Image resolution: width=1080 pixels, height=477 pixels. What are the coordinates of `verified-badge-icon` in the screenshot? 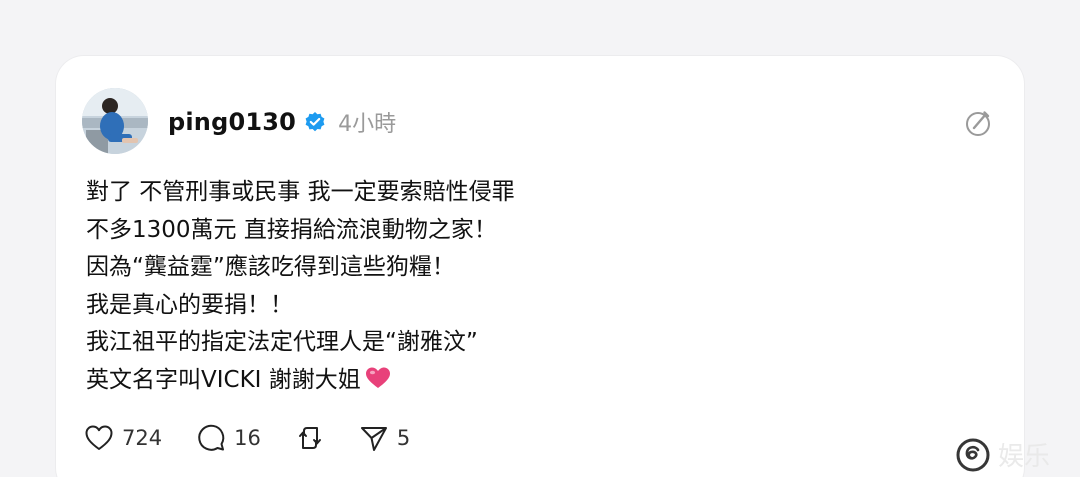 It's located at (315, 122).